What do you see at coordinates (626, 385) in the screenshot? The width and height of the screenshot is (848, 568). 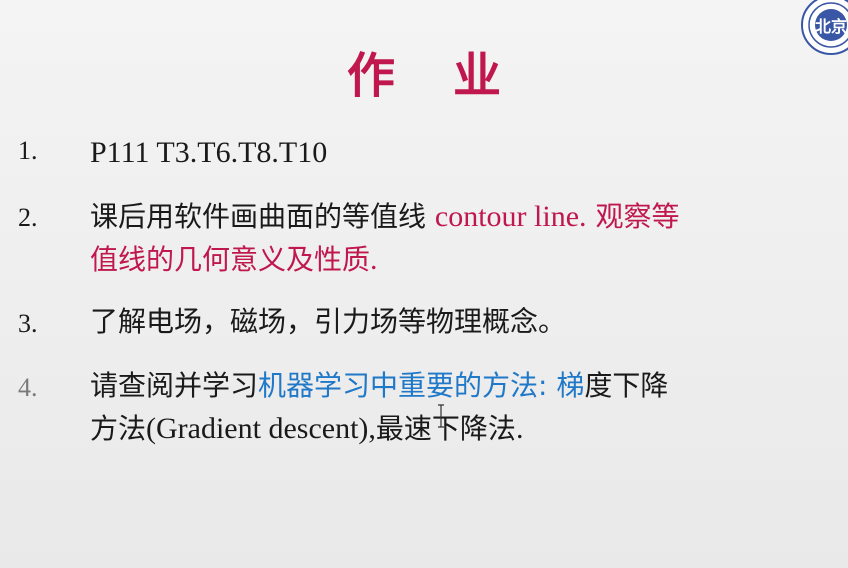 I see `item-text-after-blue: 度下降` at bounding box center [626, 385].